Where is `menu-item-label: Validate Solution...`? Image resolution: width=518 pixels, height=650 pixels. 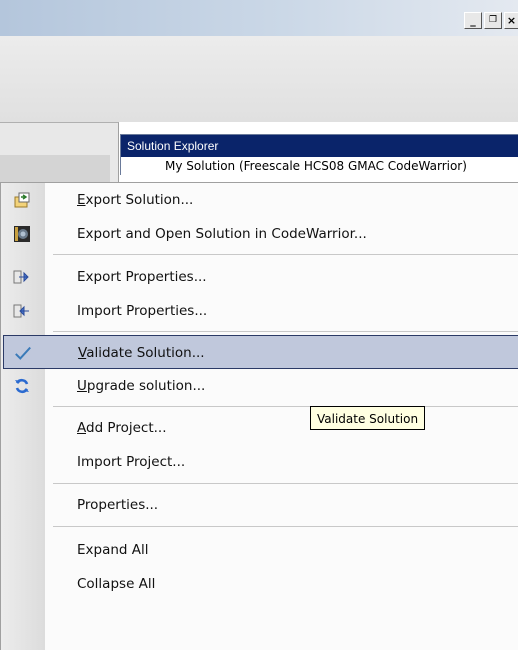
menu-item-label: Validate Solution... is located at coordinates (141, 353).